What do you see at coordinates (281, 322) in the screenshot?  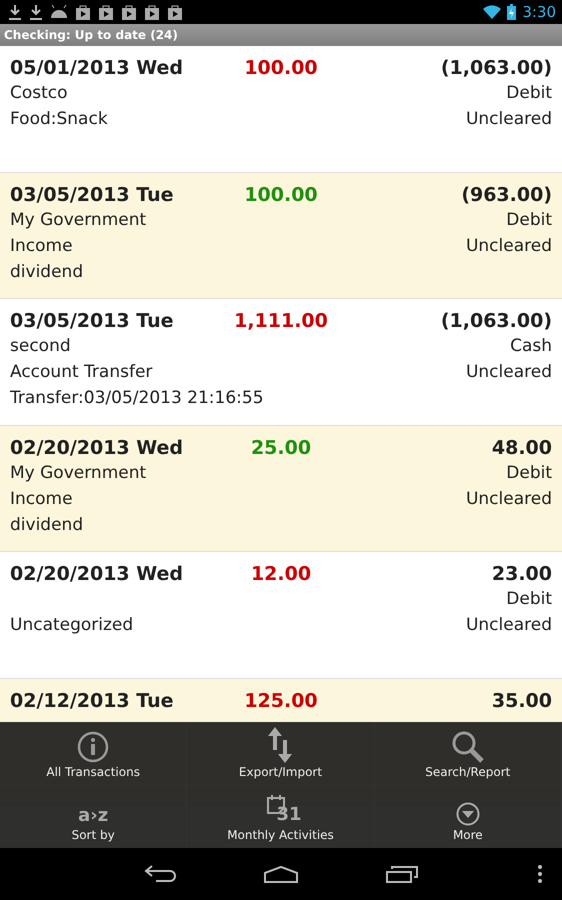 I see `transaction-amount: 1,111.00` at bounding box center [281, 322].